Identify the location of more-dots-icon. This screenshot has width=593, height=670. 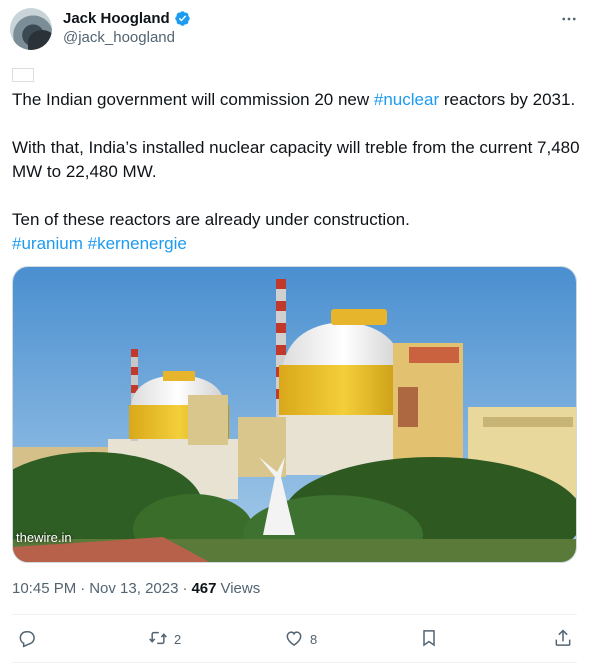
(569, 19).